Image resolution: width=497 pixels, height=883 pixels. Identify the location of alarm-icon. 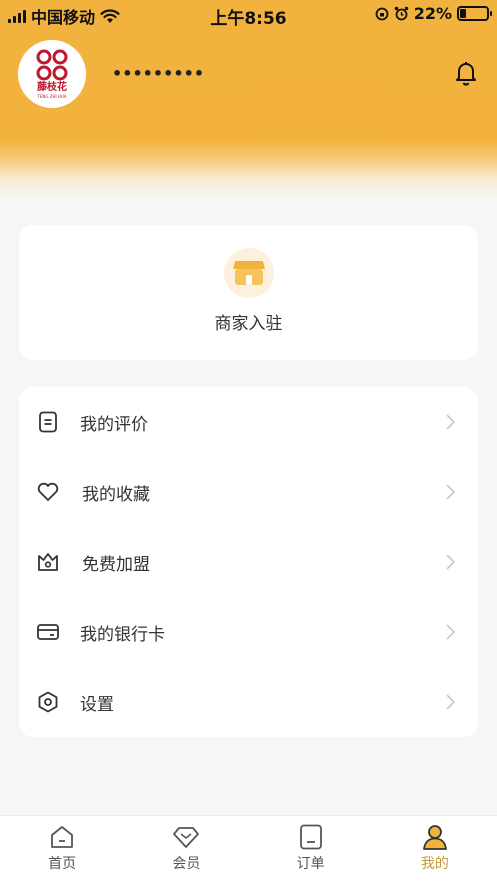
(401, 13).